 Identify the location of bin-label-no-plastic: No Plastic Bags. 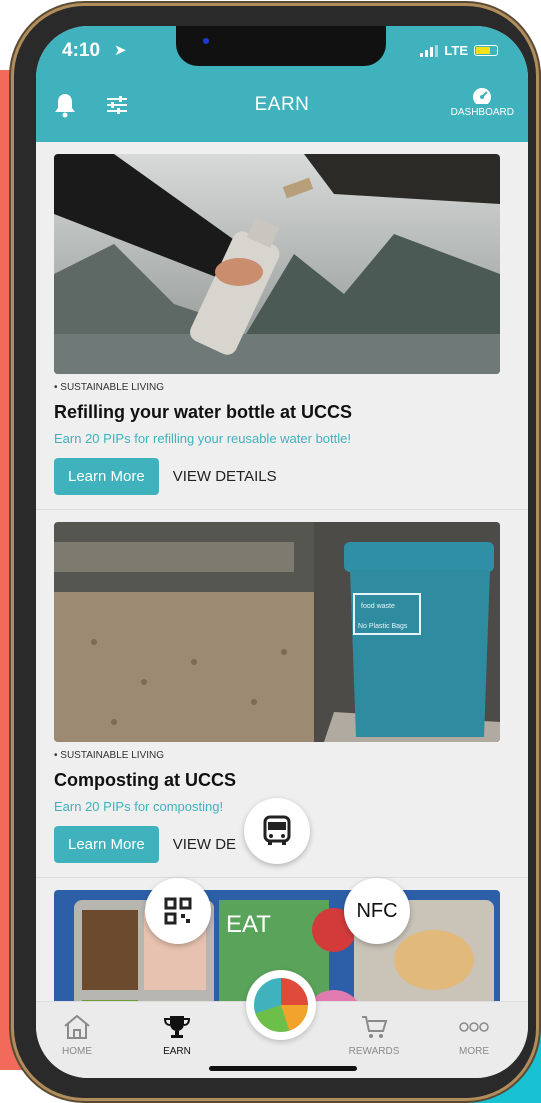
(383, 626).